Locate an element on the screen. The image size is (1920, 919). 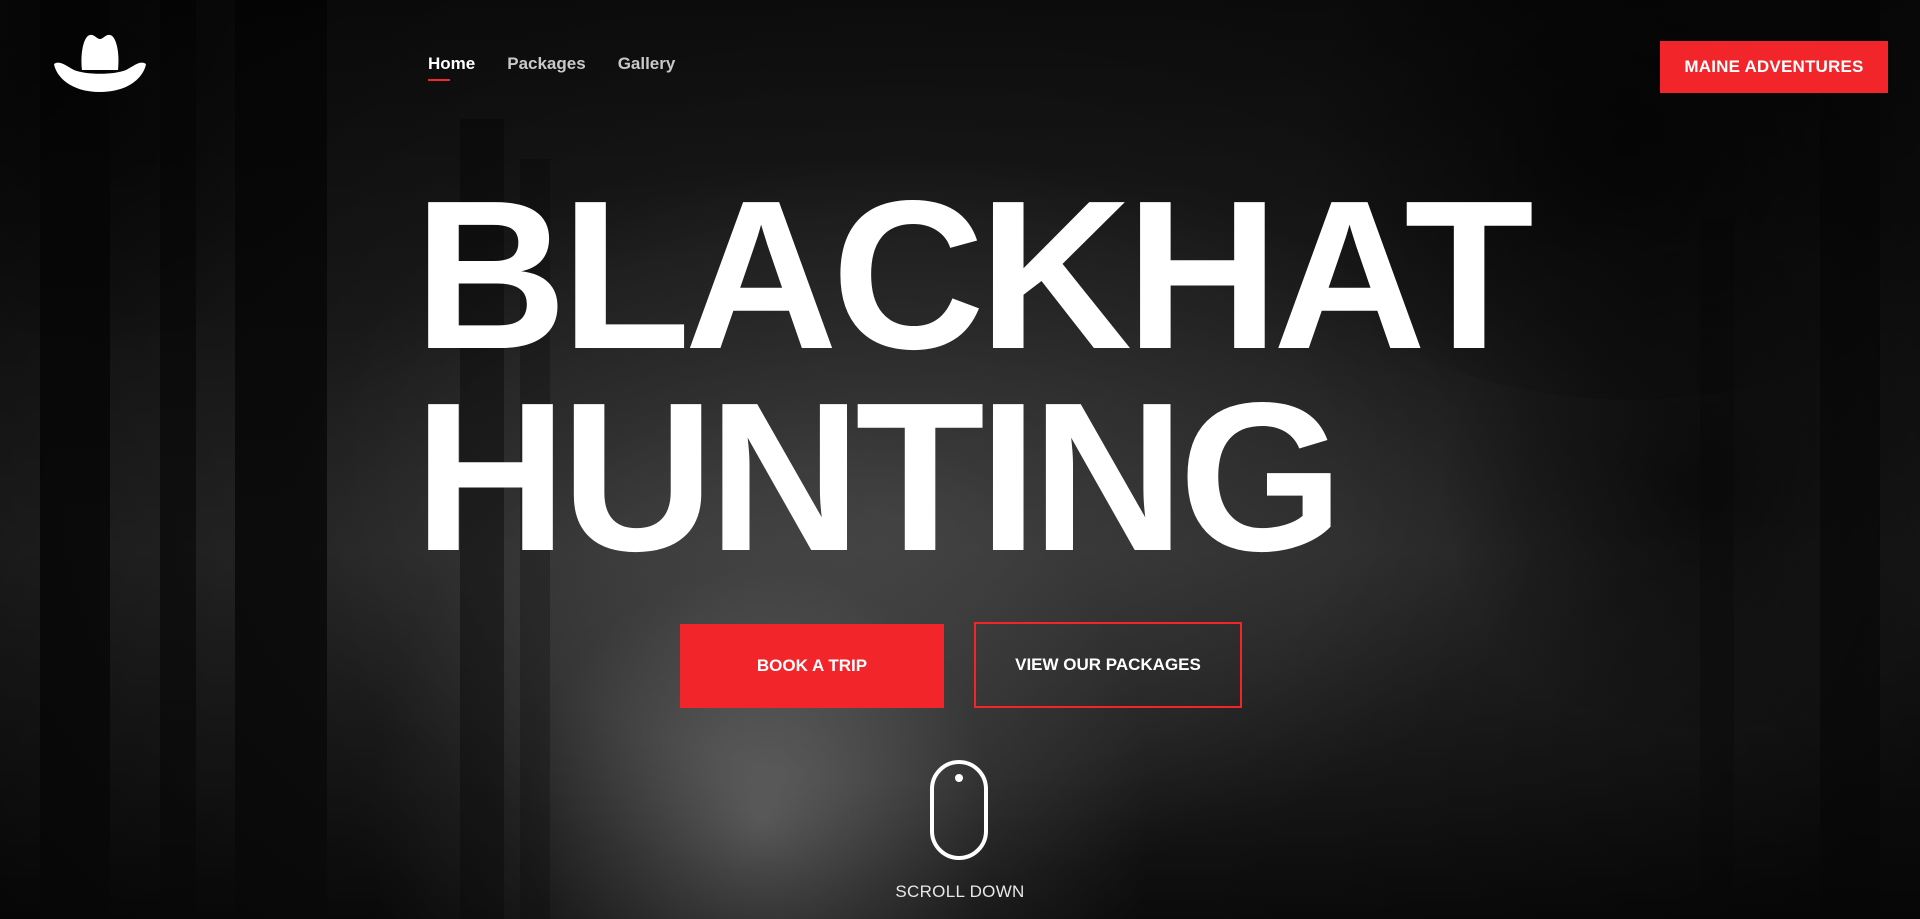
nav-item-label: Gallery is located at coordinates (646, 63).